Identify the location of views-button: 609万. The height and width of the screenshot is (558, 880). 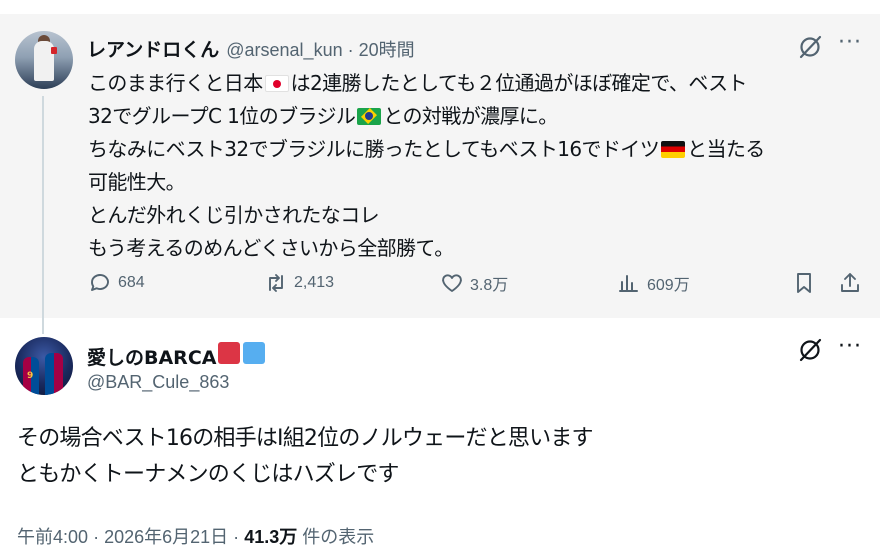
(653, 283).